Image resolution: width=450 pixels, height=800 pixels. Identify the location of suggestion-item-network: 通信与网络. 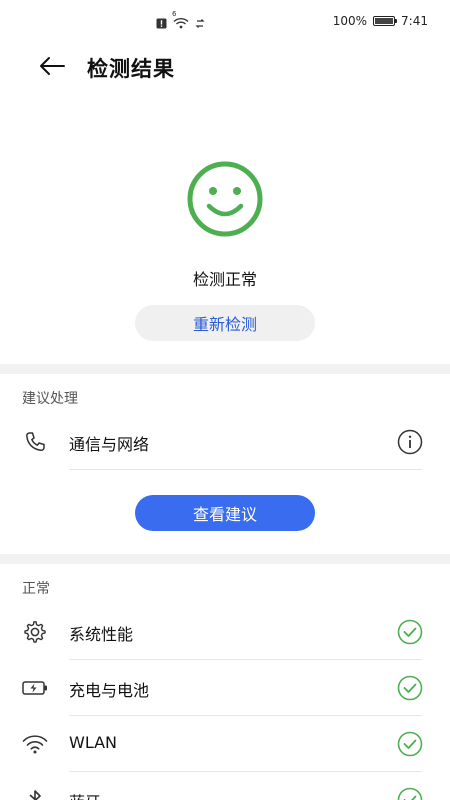
(225, 442).